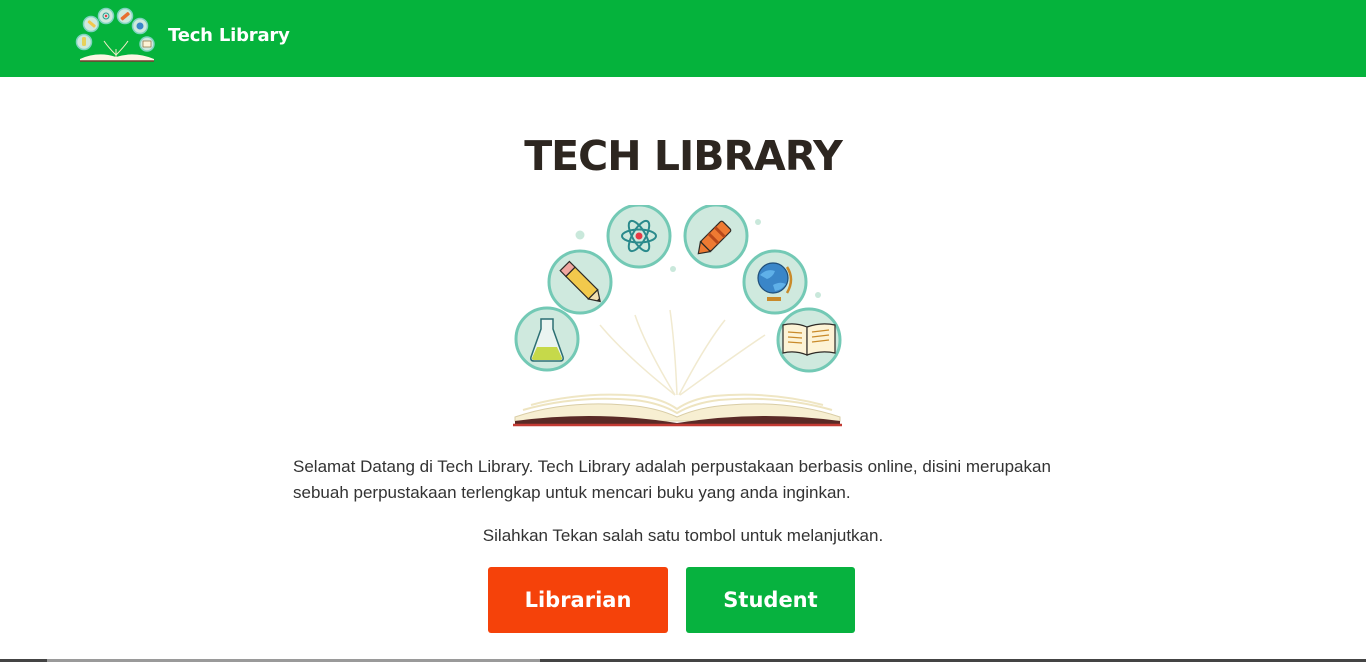  I want to click on navbar: Tech Library, so click(683, 38).